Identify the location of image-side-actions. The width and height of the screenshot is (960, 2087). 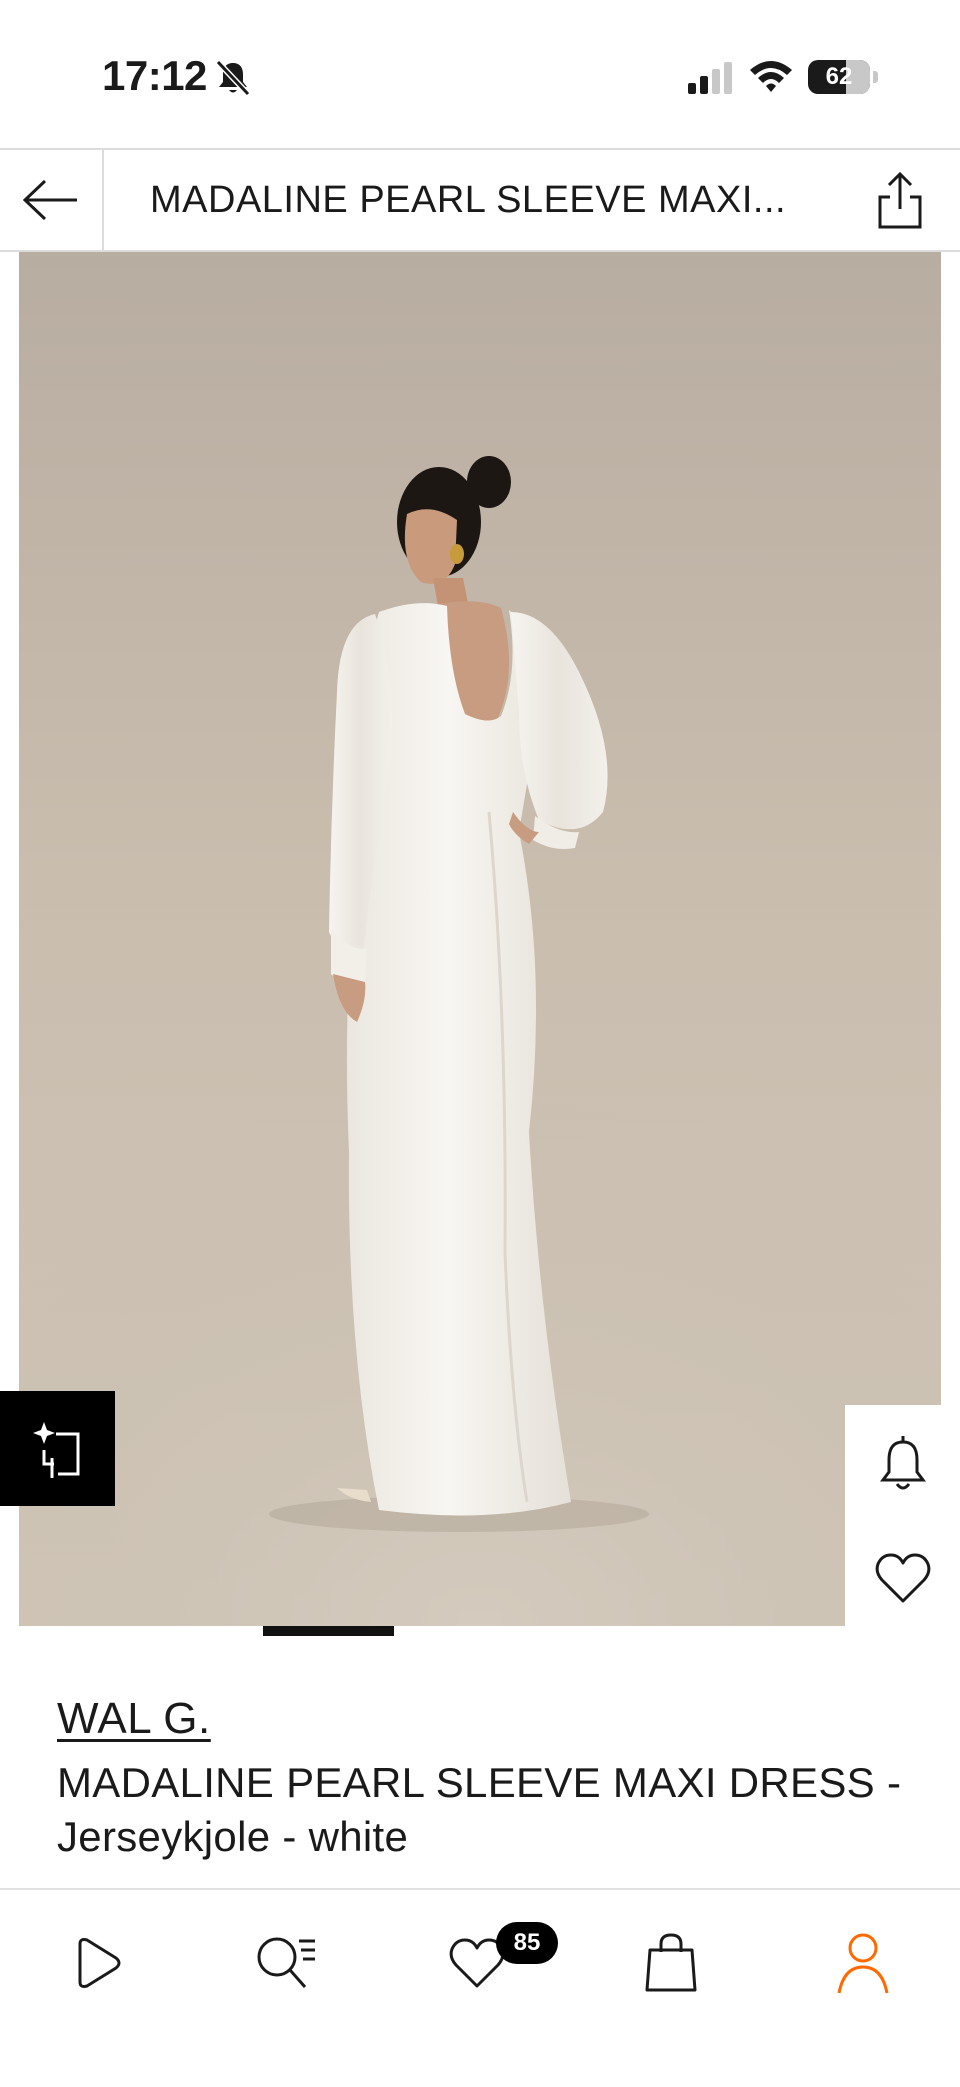
(902, 1520).